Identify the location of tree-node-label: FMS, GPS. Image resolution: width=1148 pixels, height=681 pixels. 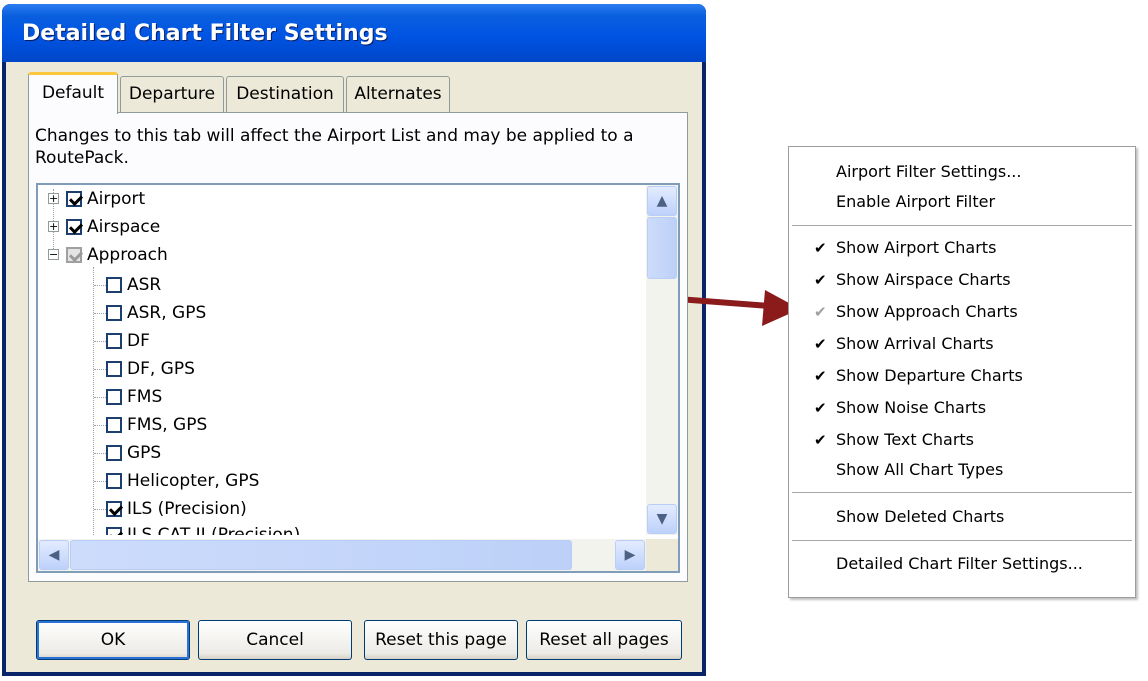
(167, 425).